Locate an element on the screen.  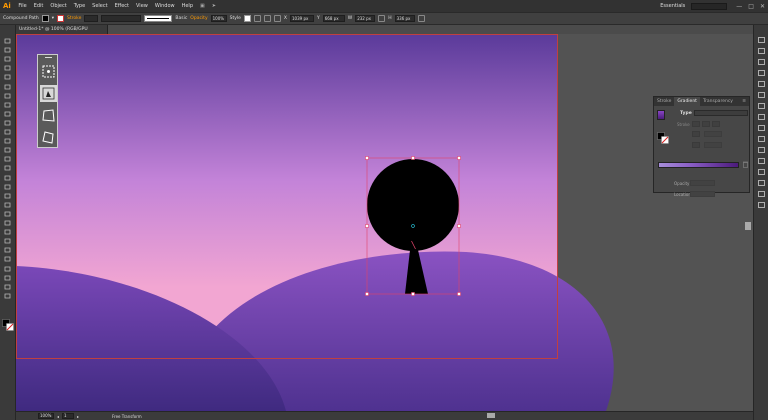
document-tab: Untitled-1* @ 100% (RGB/GPU Preview) is located at coordinates (62, 33).